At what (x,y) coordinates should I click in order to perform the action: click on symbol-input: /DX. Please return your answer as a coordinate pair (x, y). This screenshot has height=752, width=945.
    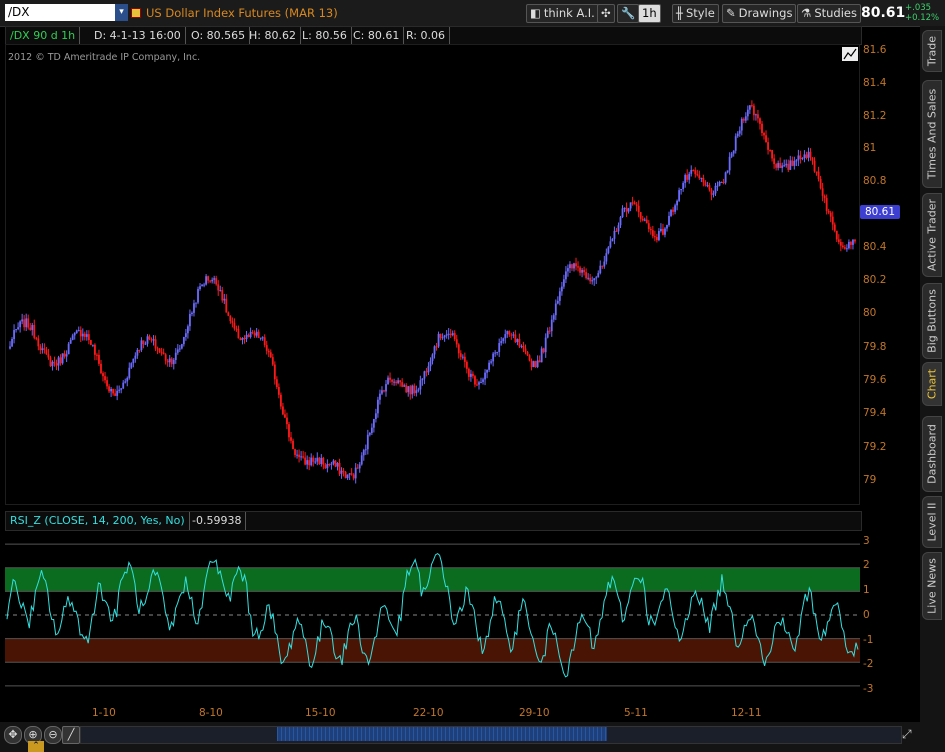
    Looking at the image, I should click on (61, 12).